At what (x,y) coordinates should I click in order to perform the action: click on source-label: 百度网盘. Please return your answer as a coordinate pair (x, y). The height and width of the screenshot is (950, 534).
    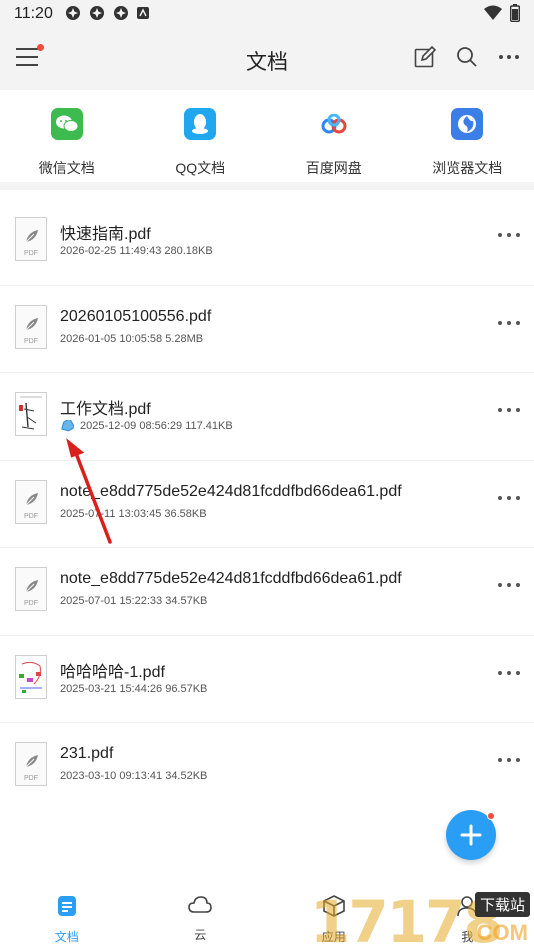
    Looking at the image, I should click on (333, 168).